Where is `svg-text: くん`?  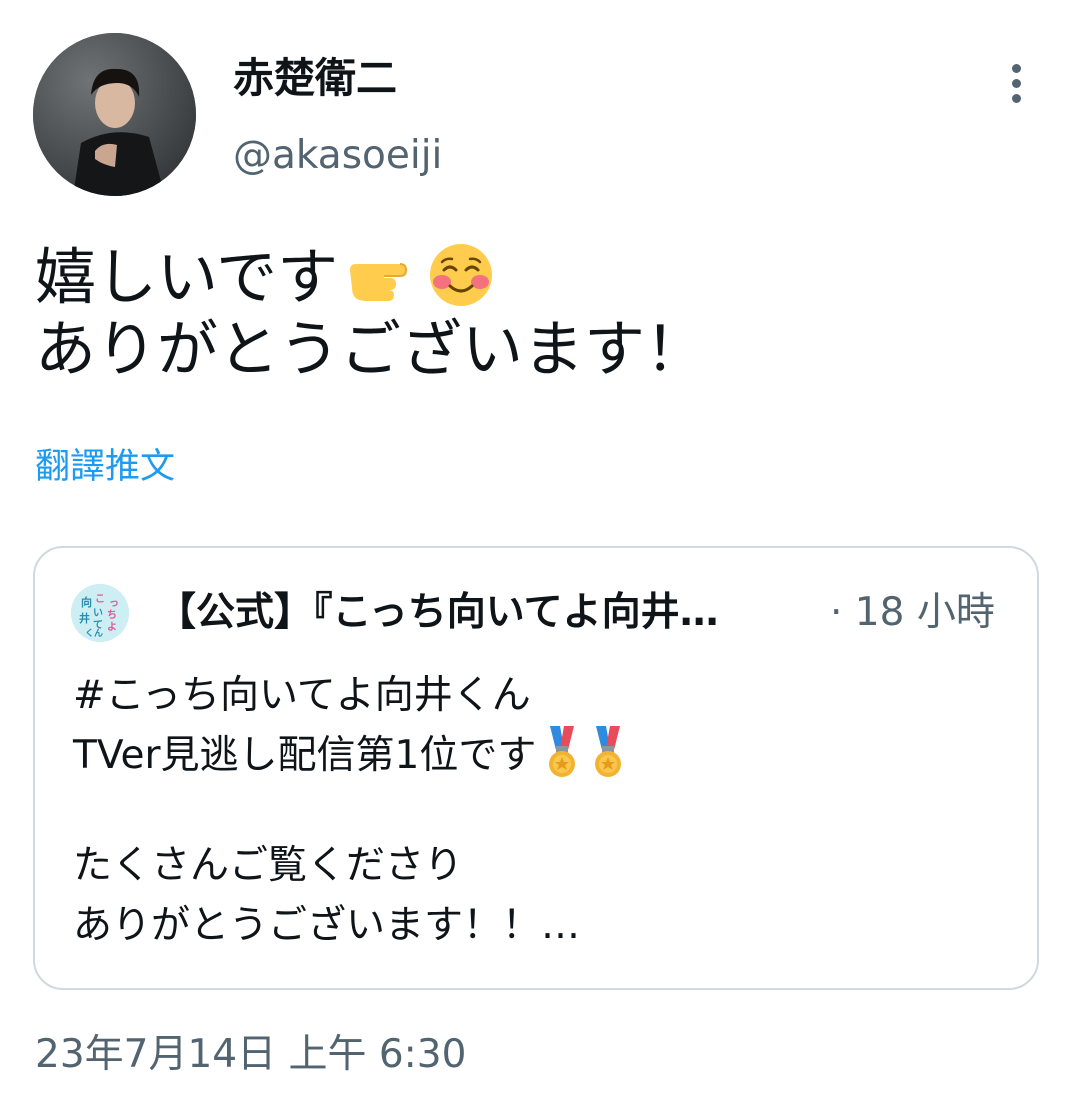
svg-text: くん is located at coordinates (94, 633).